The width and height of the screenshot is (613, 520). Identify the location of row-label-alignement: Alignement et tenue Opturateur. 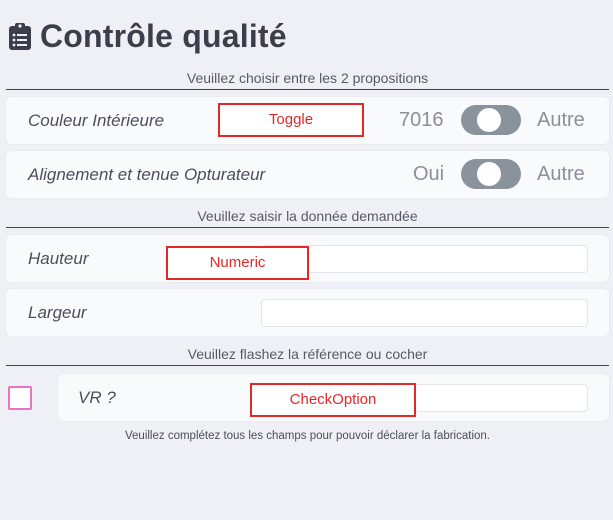
(147, 174).